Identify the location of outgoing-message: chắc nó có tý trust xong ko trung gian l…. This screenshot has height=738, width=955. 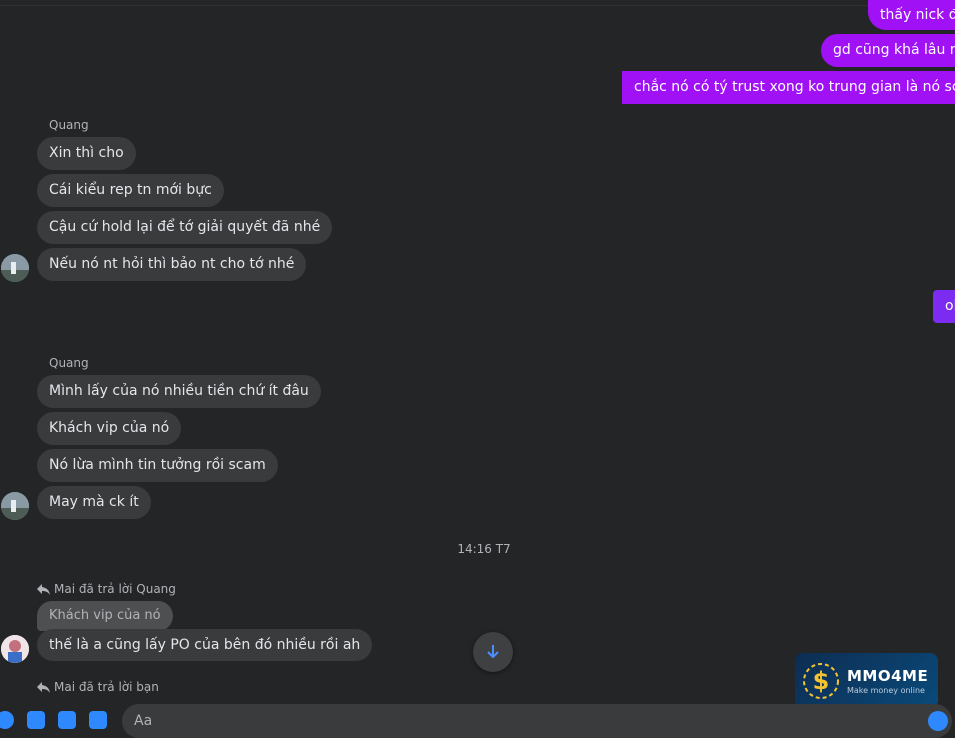
(788, 87).